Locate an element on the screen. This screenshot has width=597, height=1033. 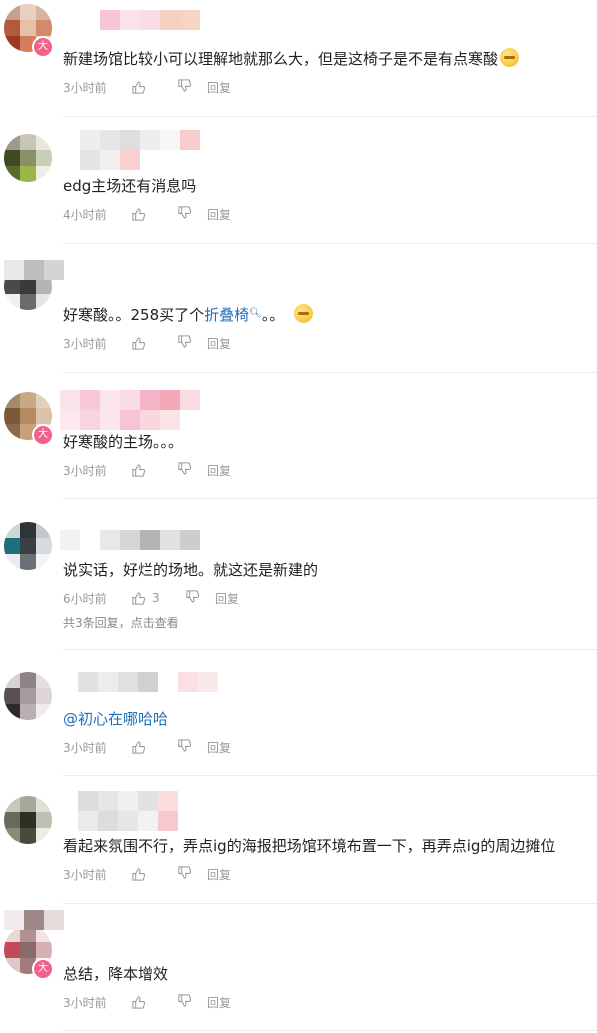
comment-meta: 4小时前 回复 is located at coordinates (147, 214).